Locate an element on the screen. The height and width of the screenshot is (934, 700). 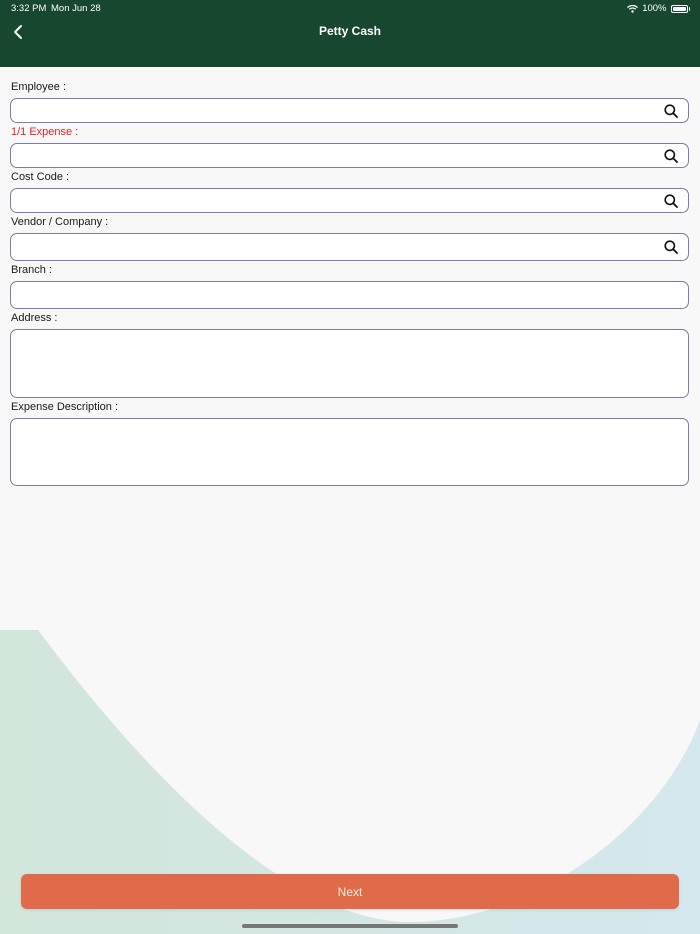
status-date: Mon Jun 28 is located at coordinates (76, 8).